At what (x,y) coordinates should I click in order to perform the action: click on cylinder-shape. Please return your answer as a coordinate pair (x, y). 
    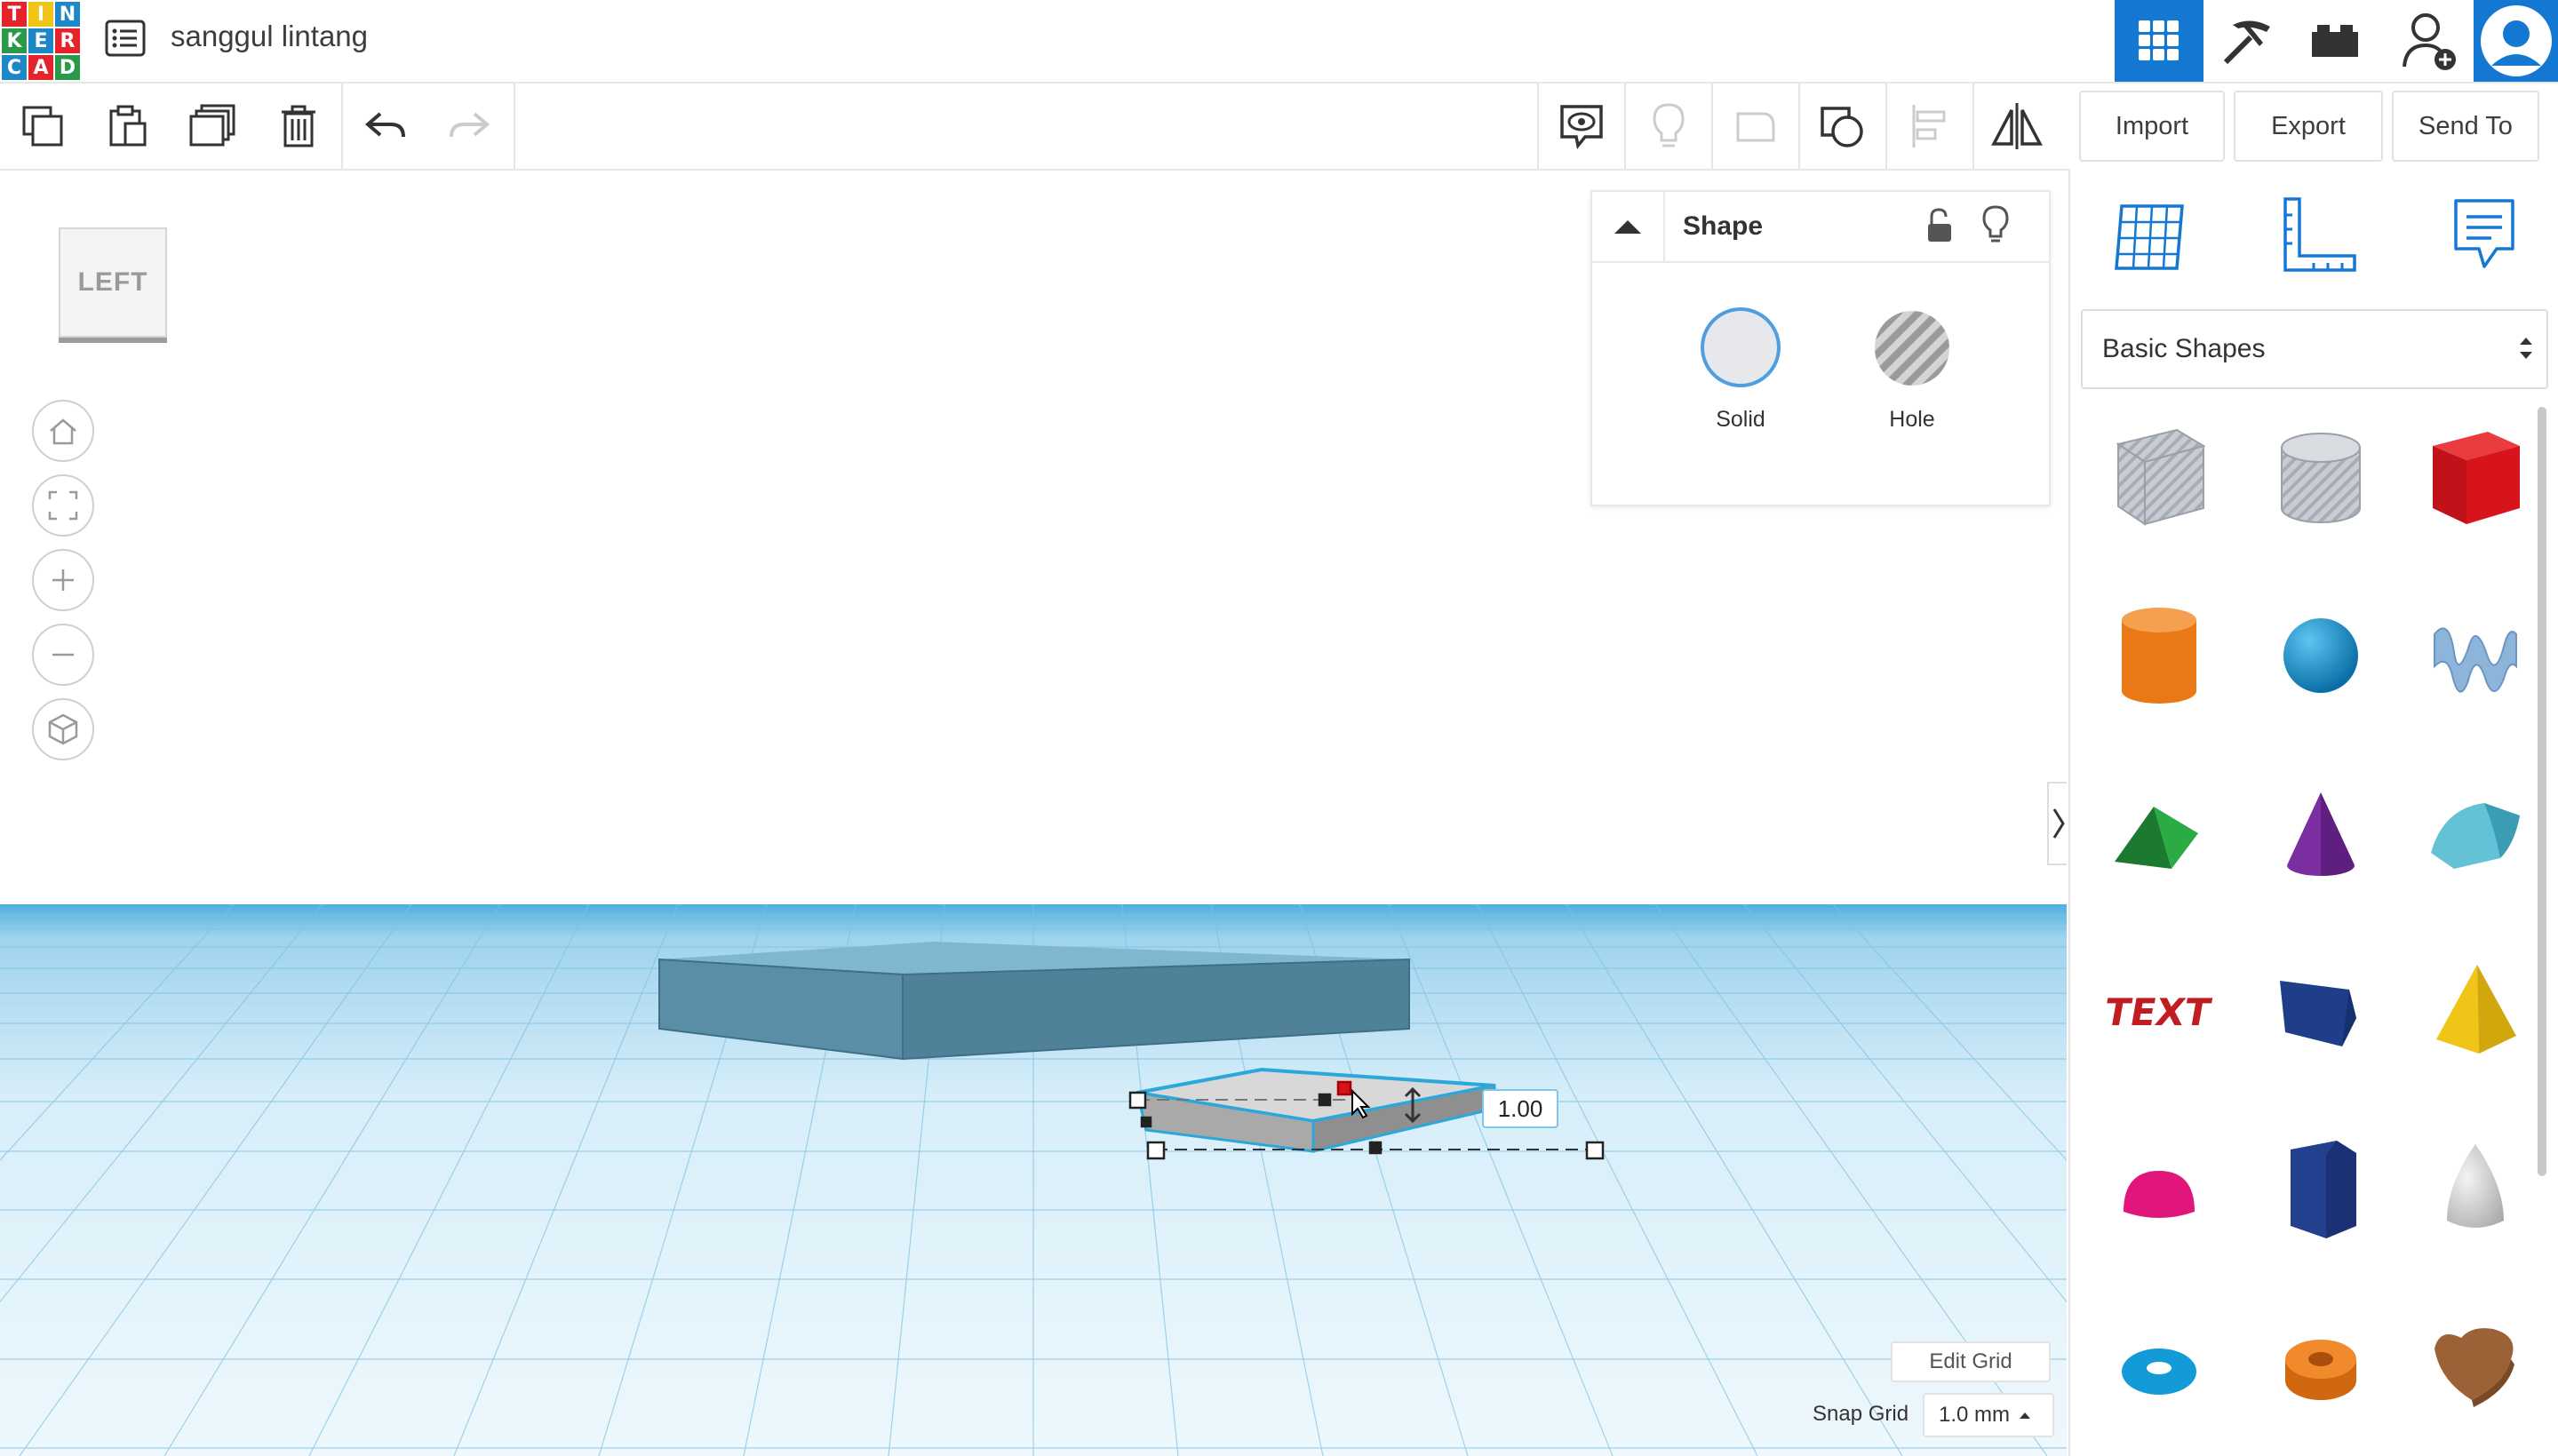
    Looking at the image, I should click on (2159, 656).